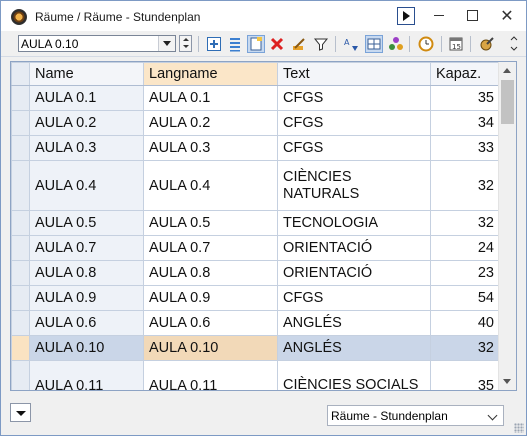  What do you see at coordinates (210, 223) in the screenshot?
I see `cell-langname: AULA 0.5` at bounding box center [210, 223].